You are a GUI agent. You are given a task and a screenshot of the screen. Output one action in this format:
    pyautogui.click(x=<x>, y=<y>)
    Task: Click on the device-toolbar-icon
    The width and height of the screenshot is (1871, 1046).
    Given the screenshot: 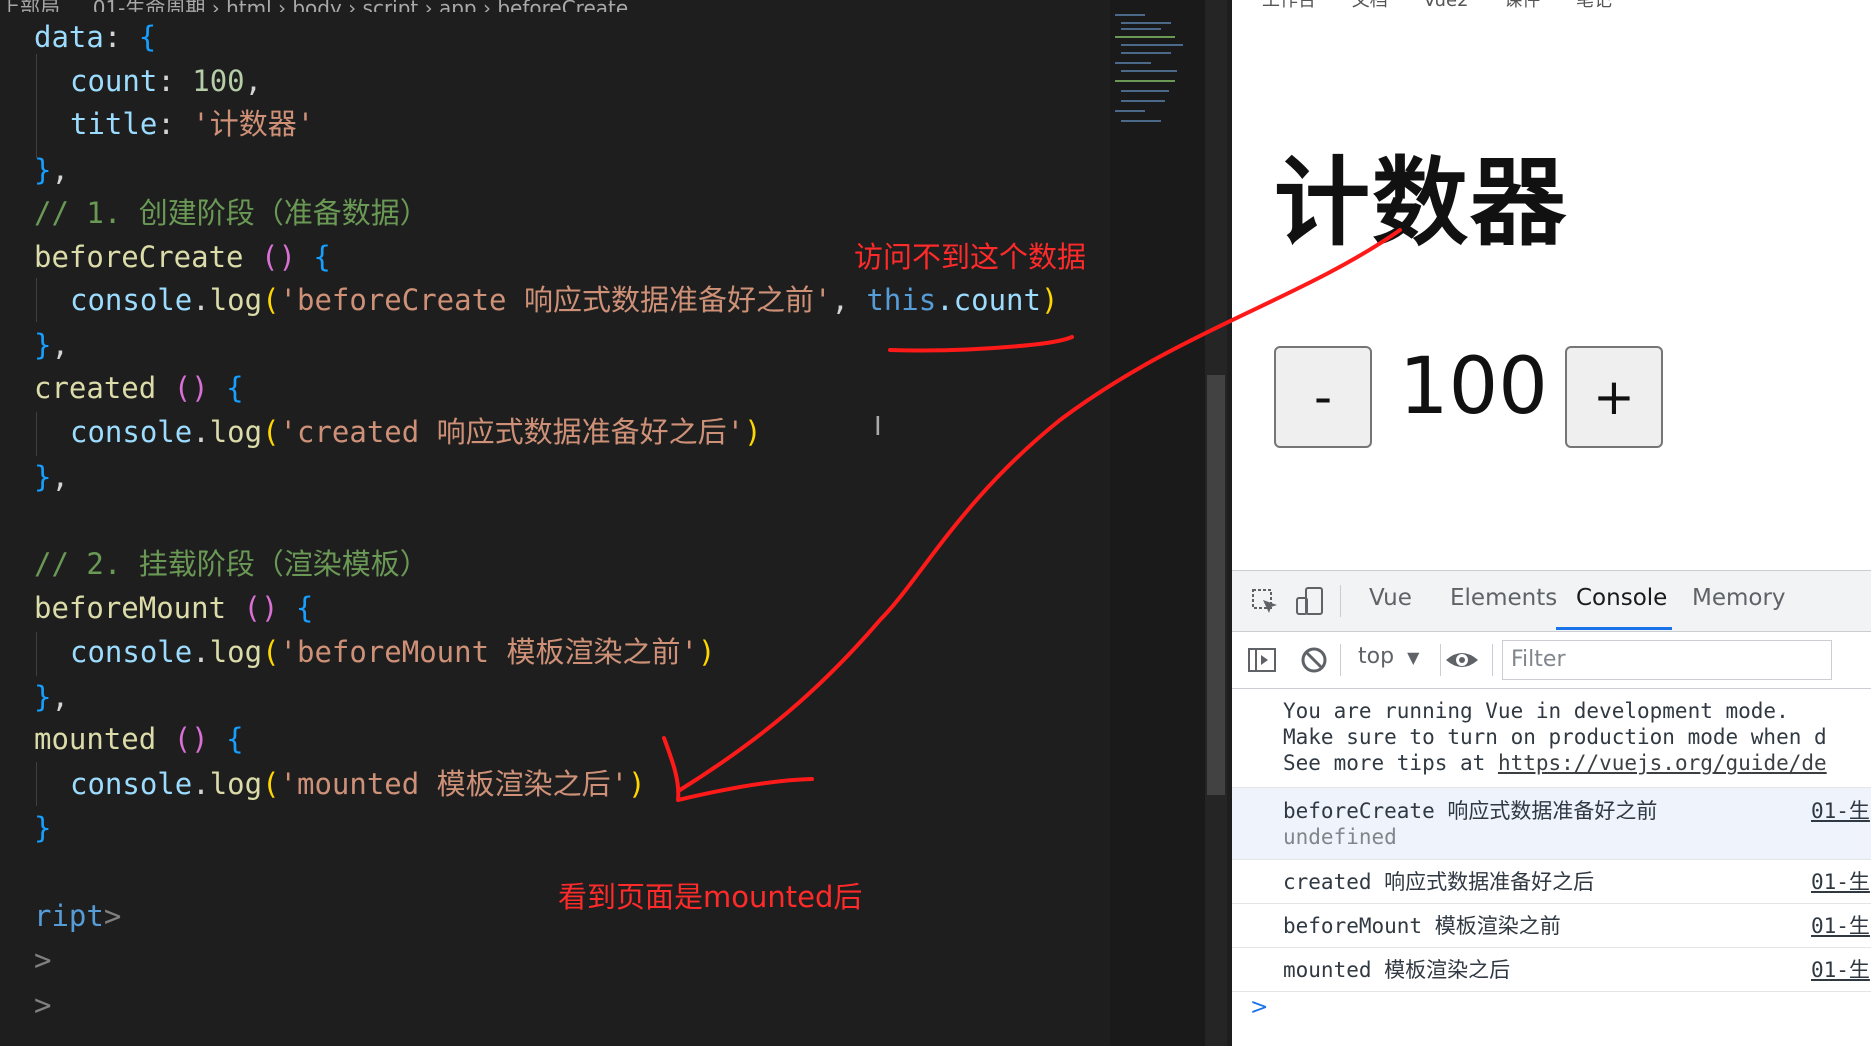 What is the action you would take?
    pyautogui.click(x=1310, y=601)
    